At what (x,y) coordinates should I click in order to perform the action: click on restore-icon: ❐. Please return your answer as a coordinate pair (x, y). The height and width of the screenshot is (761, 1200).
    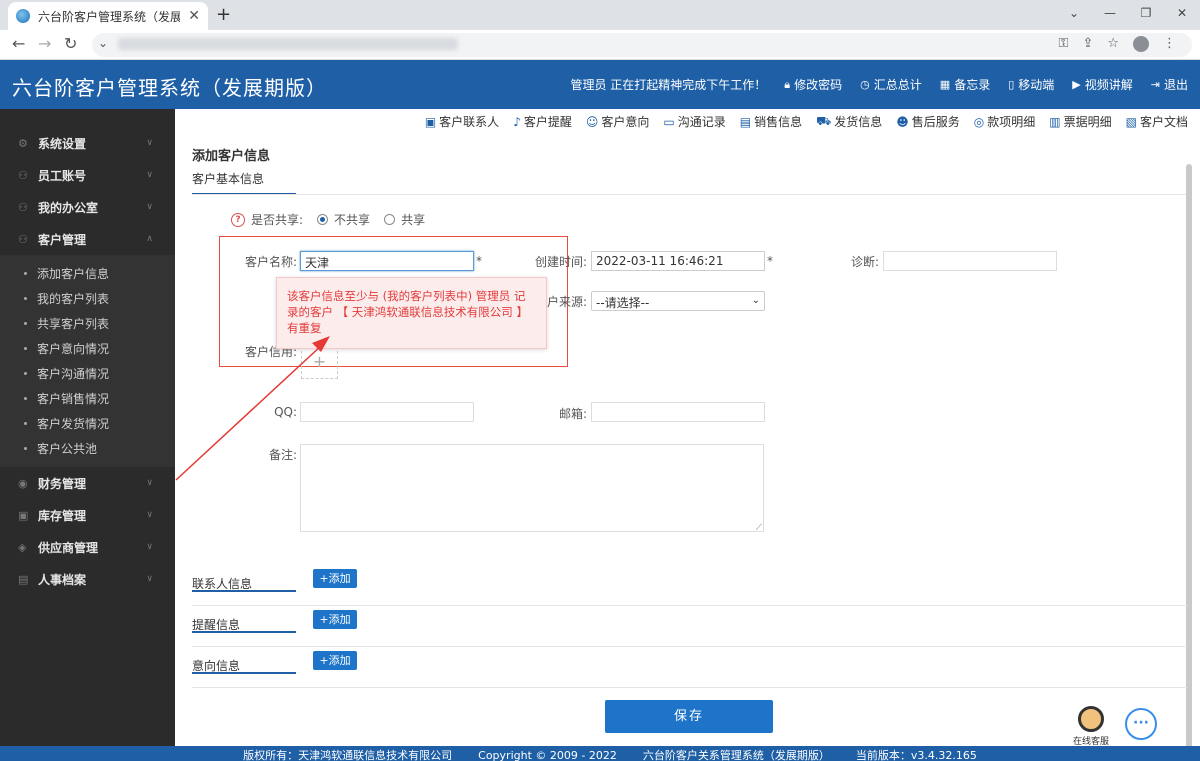
    Looking at the image, I should click on (1146, 15).